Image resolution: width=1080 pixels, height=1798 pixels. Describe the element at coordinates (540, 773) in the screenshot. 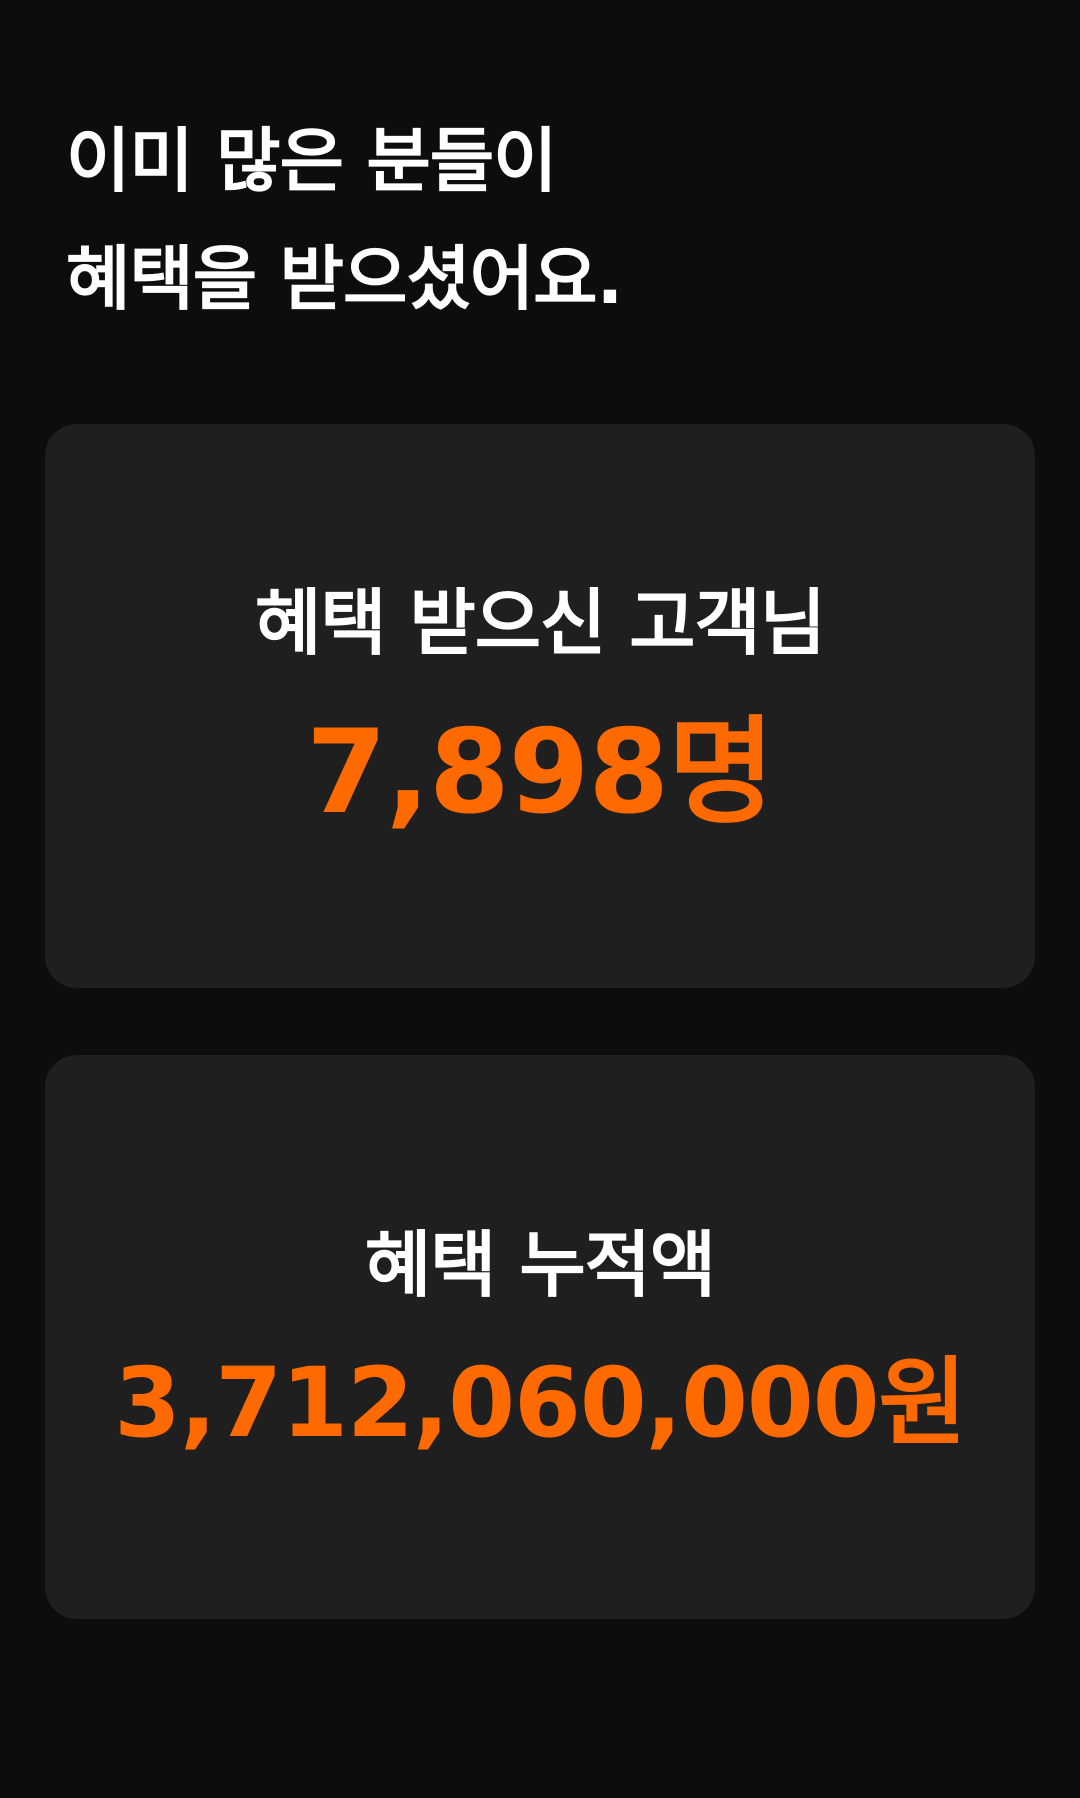

I see `customers-benefited-count: 7,898명` at that location.